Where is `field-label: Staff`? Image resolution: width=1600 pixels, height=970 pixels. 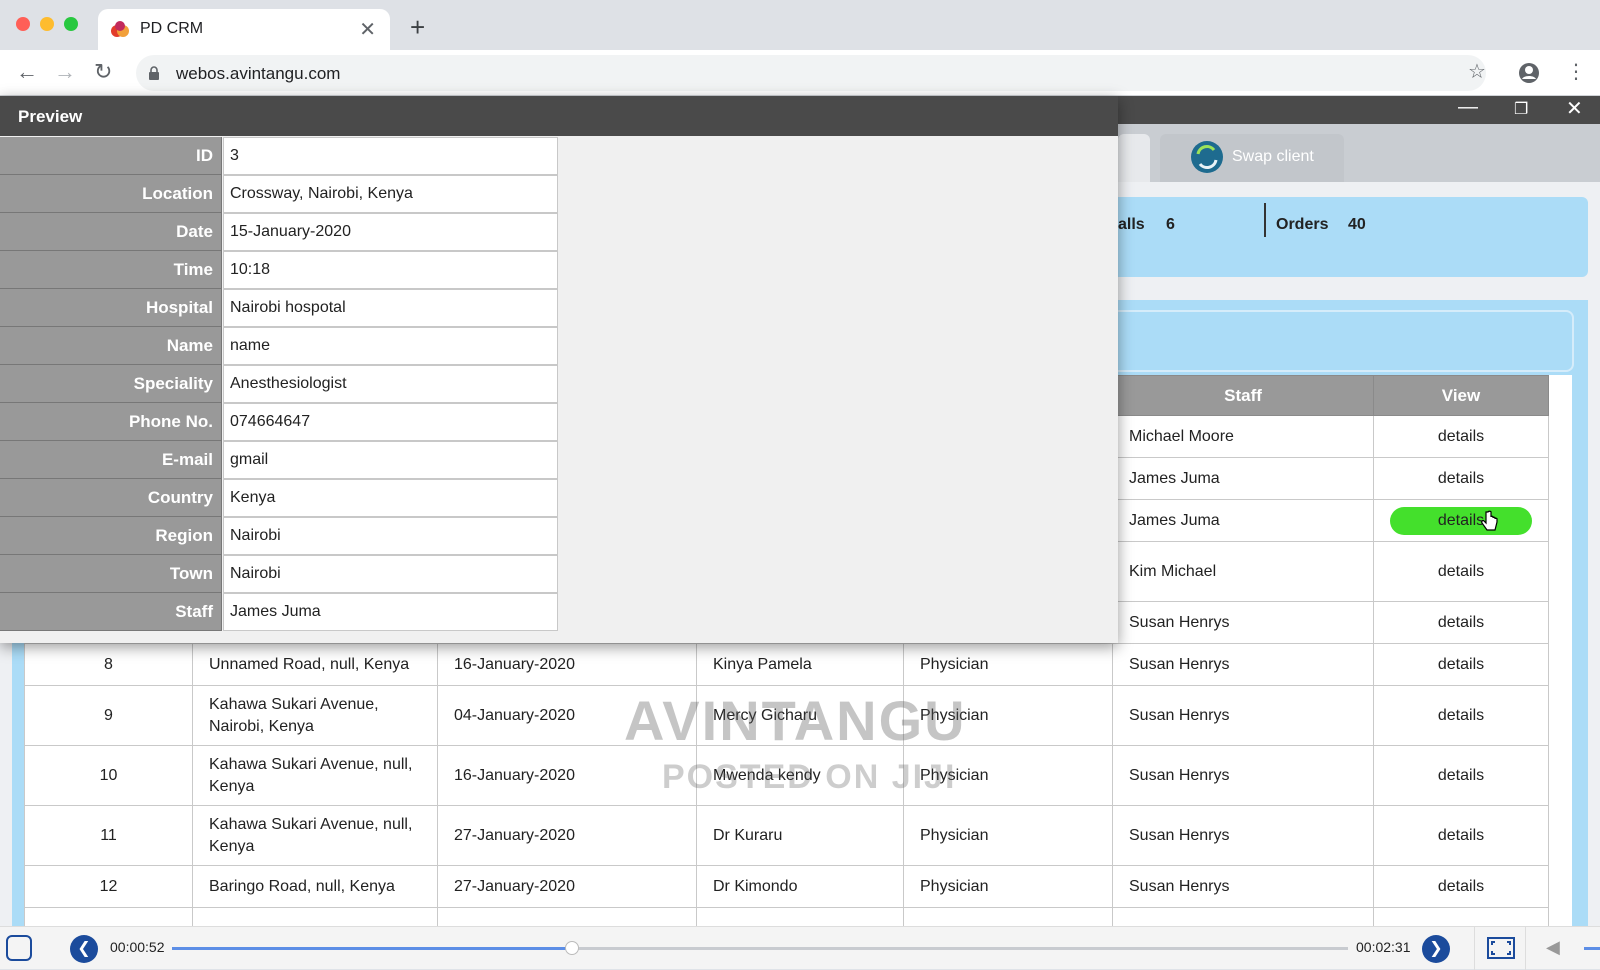
field-label: Staff is located at coordinates (111, 612).